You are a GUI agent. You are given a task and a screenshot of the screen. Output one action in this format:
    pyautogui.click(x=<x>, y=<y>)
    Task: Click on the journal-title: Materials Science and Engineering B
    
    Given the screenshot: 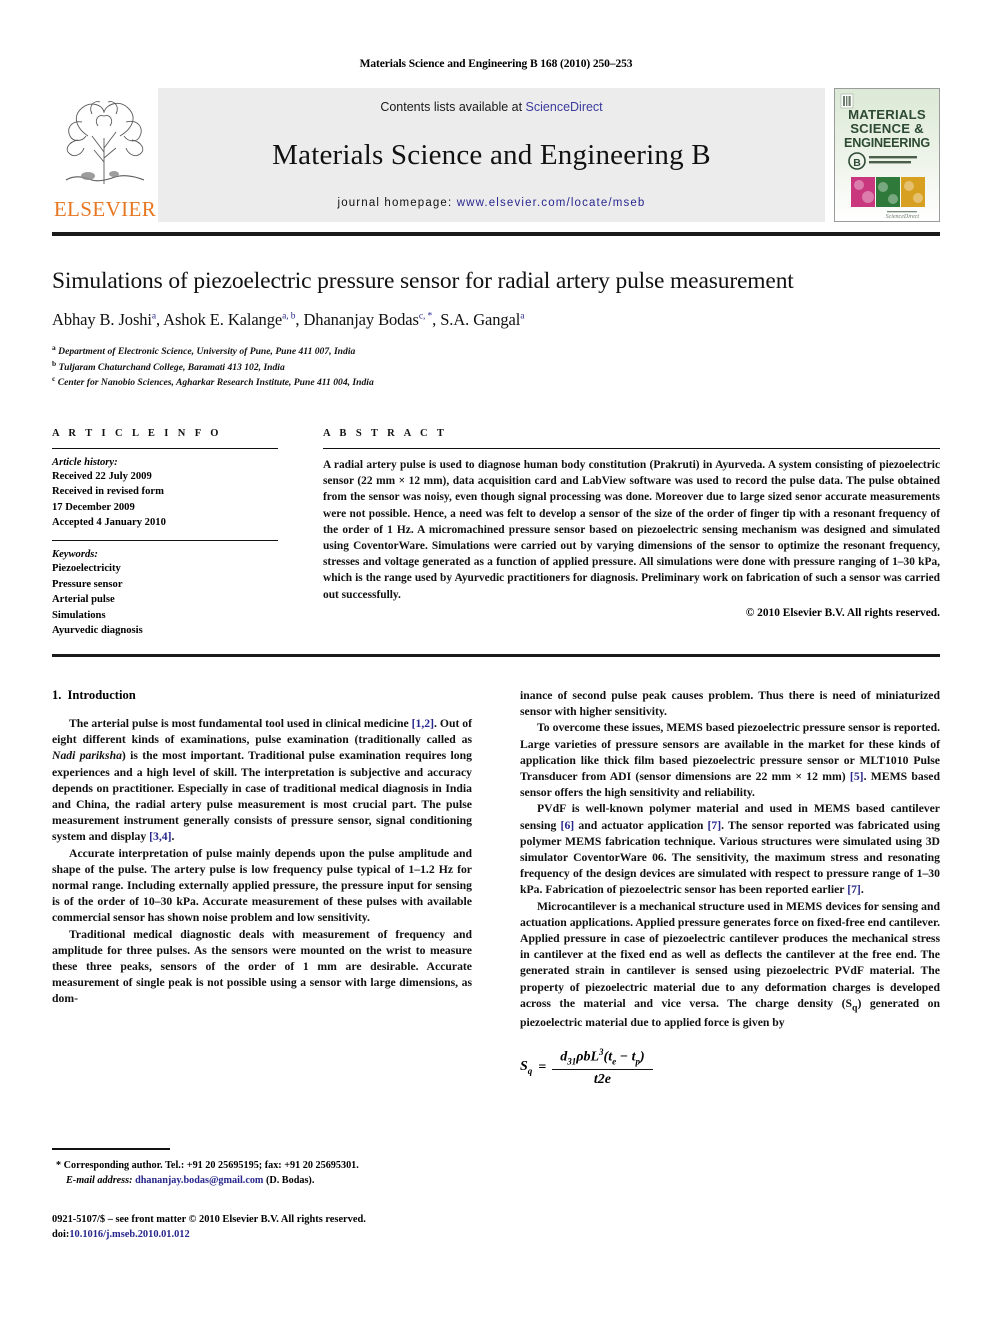 What is the action you would take?
    pyautogui.click(x=491, y=155)
    